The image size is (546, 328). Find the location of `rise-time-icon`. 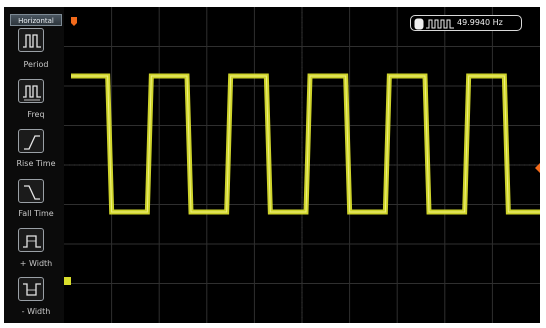

rise-time-icon is located at coordinates (32, 142).